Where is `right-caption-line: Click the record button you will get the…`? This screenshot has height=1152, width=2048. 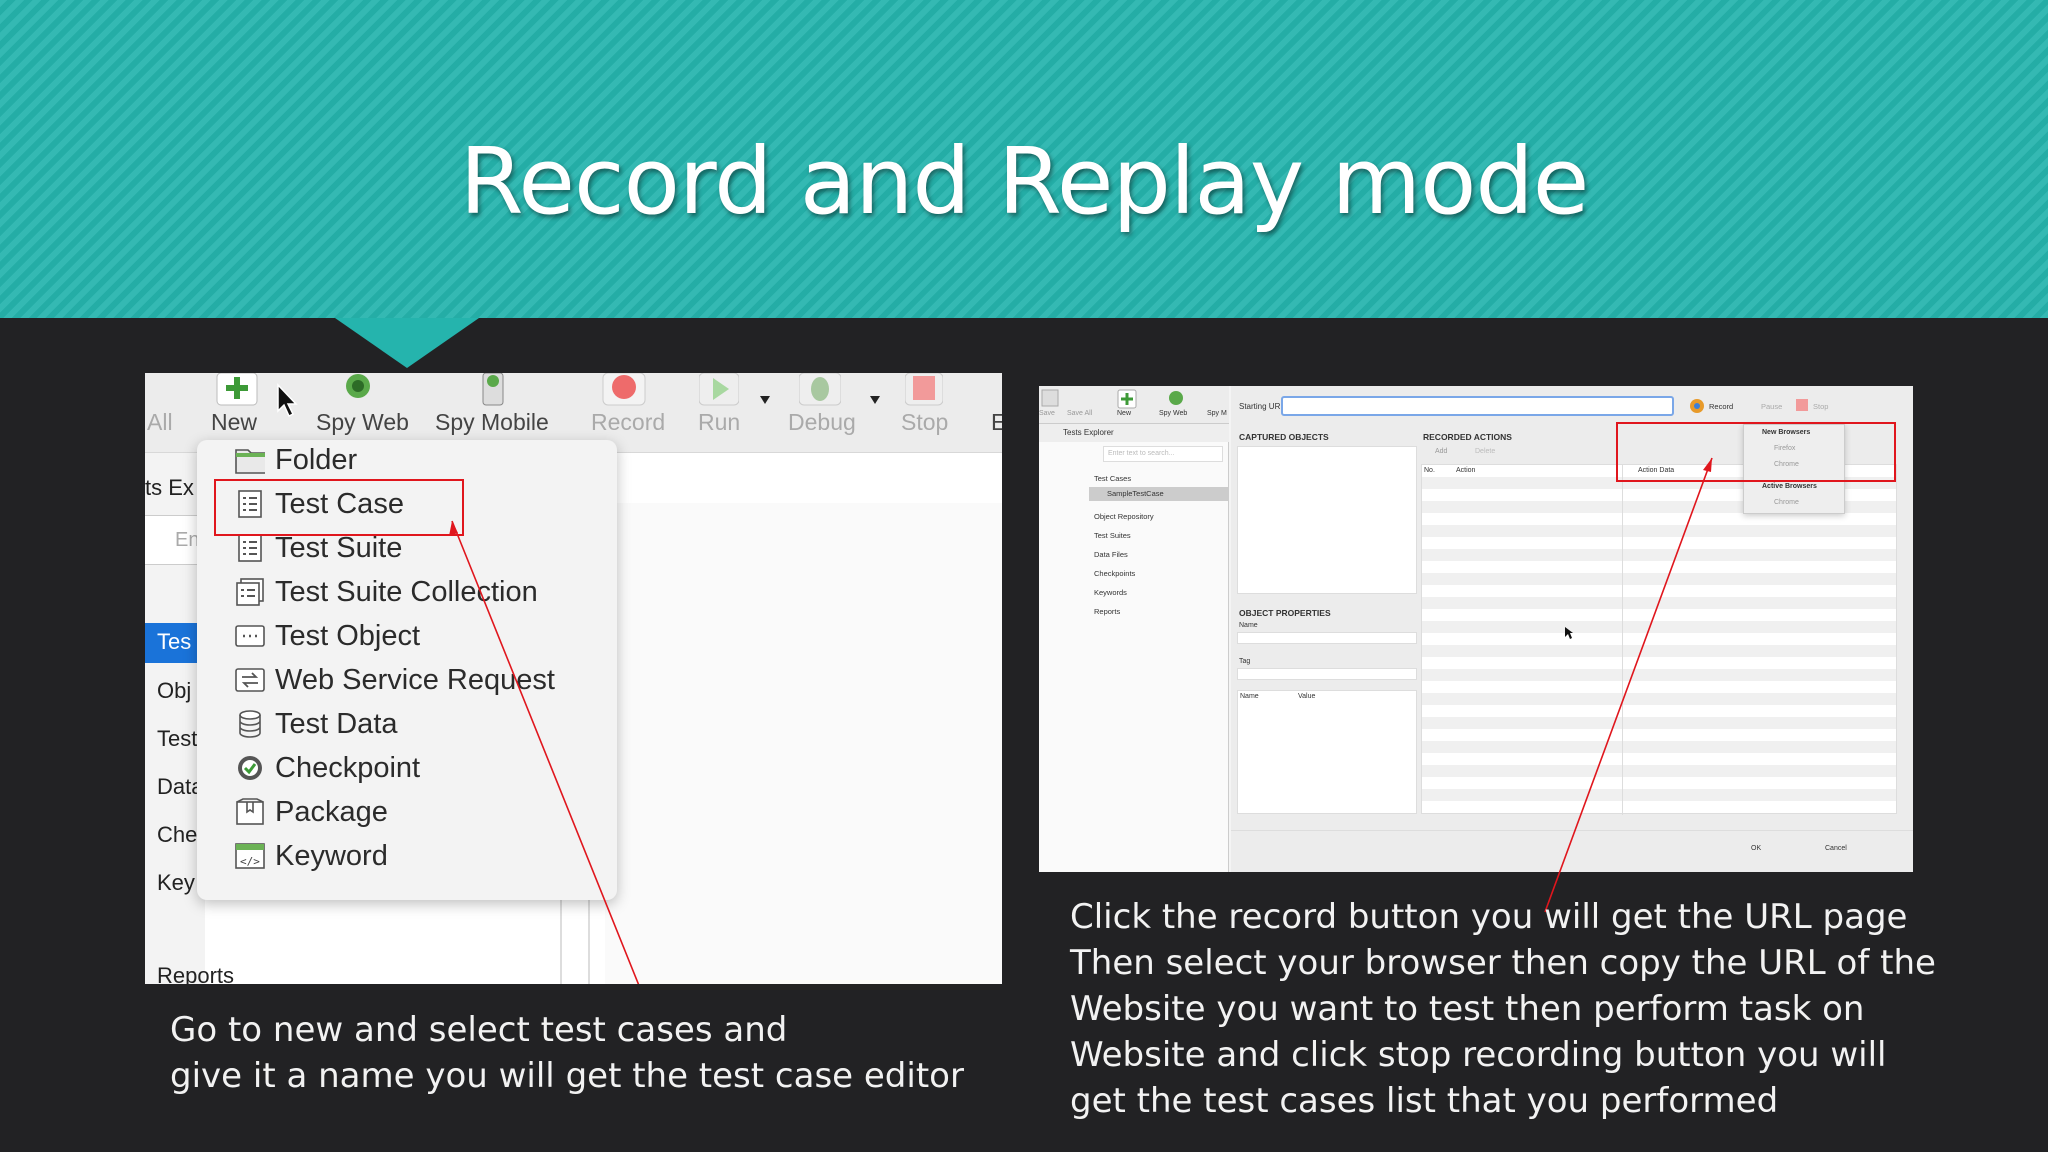
right-caption-line: Click the record button you will get the… is located at coordinates (1489, 917).